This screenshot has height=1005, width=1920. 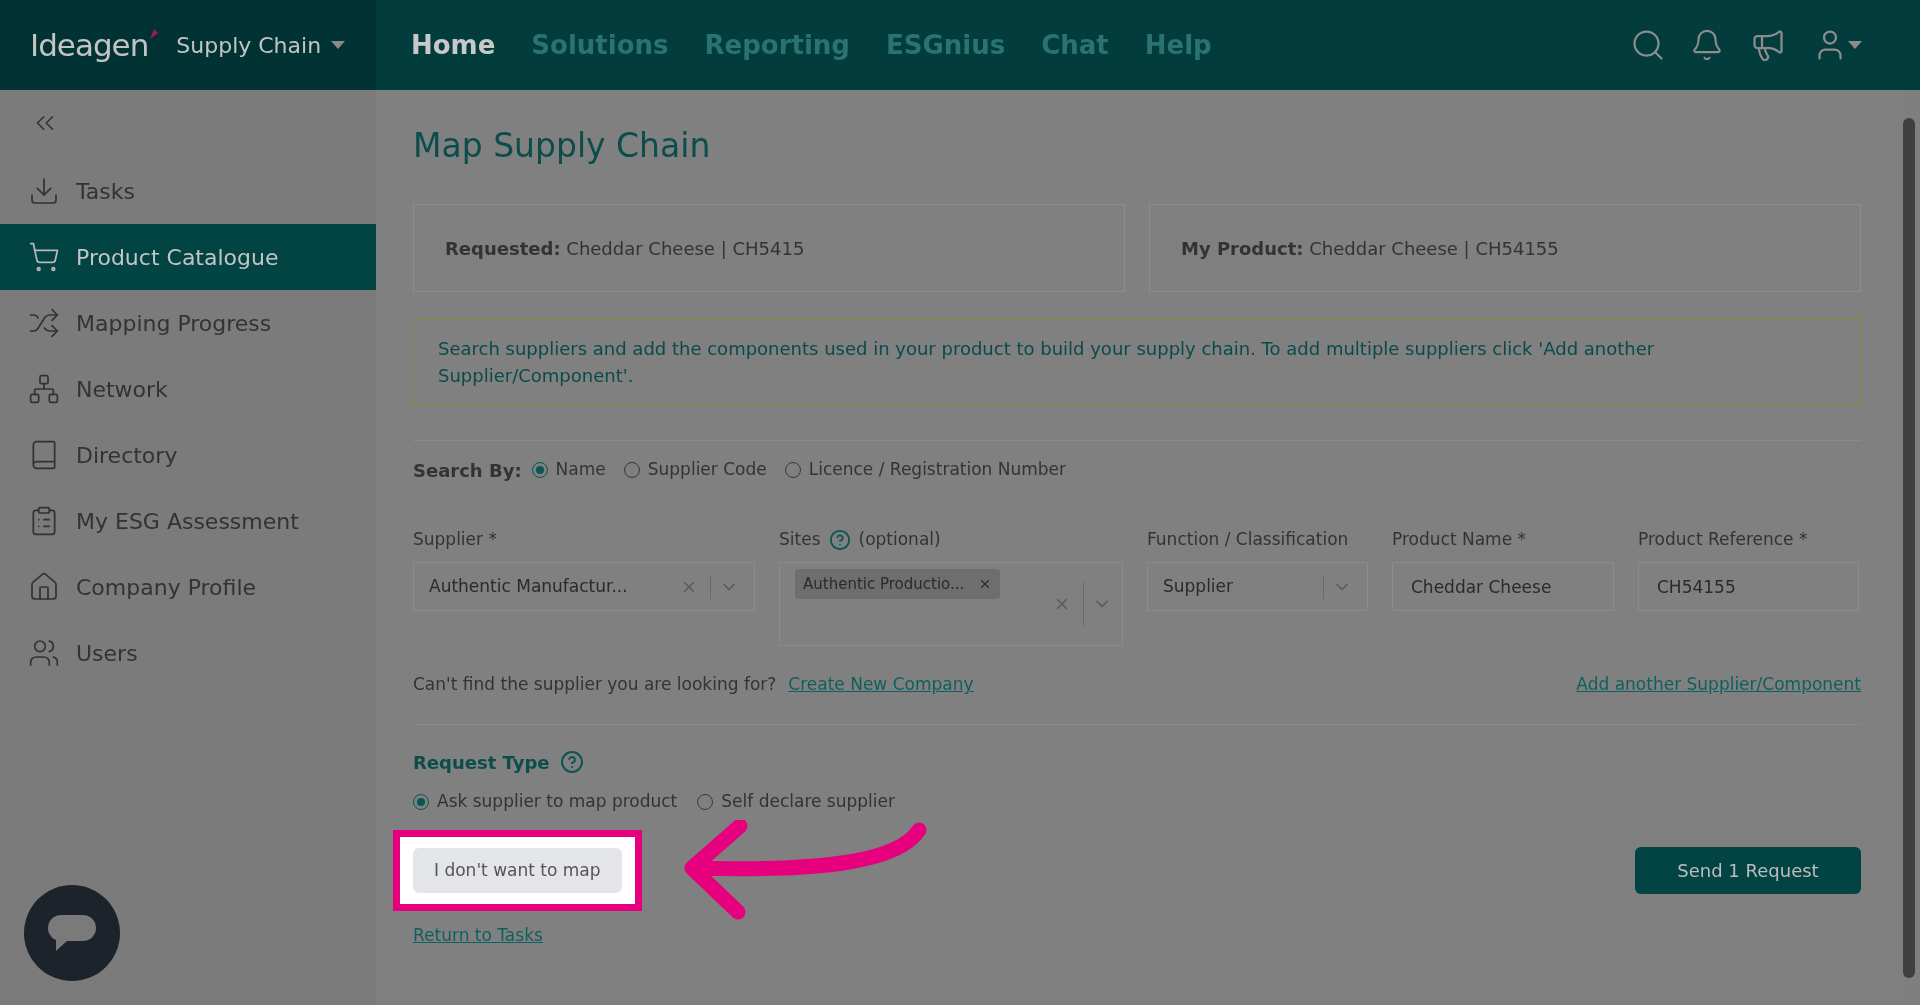 I want to click on create-company-link: Create New Company, so click(x=881, y=685).